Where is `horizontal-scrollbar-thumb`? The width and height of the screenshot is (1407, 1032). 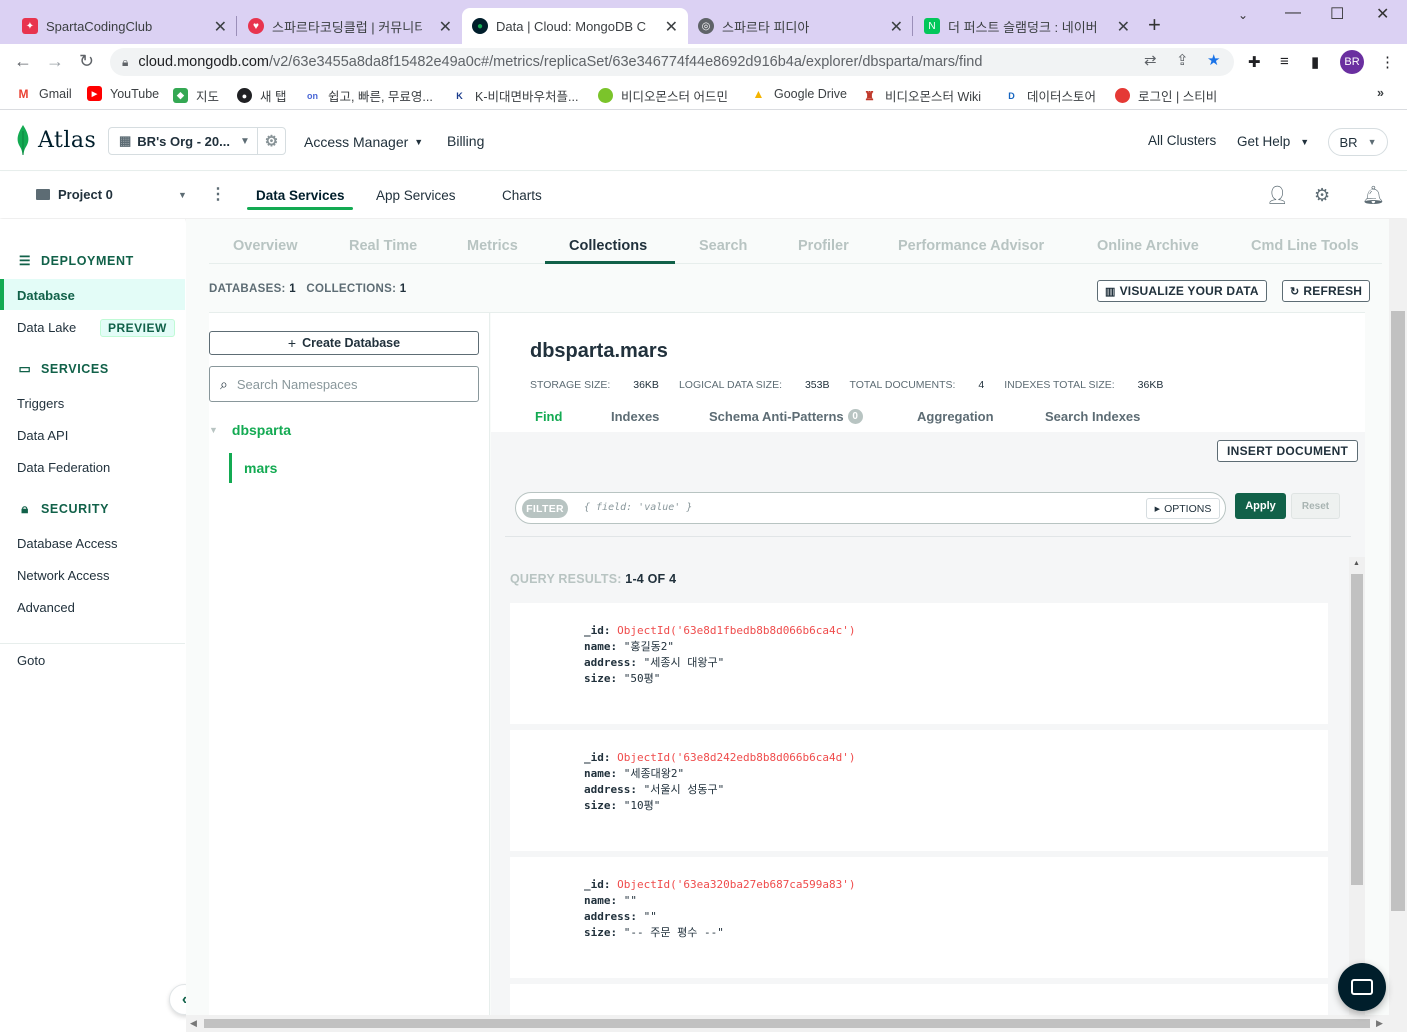
horizontal-scrollbar-thumb is located at coordinates (787, 1023).